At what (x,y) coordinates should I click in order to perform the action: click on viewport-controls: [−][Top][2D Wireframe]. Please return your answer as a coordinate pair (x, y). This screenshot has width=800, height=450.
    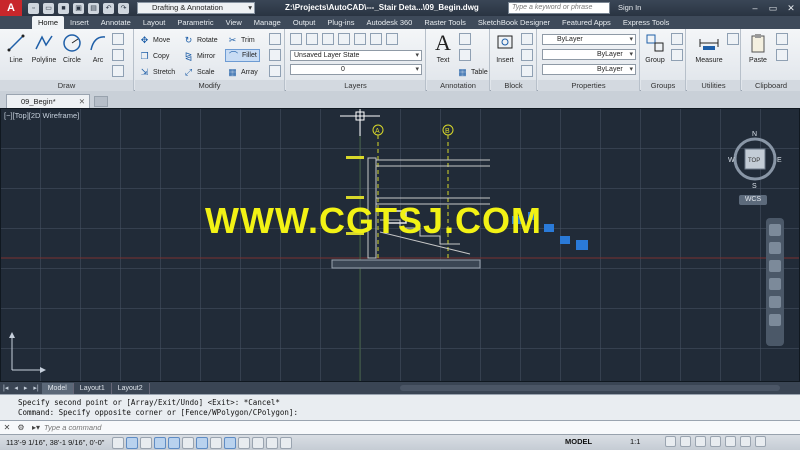
    Looking at the image, I should click on (41, 115).